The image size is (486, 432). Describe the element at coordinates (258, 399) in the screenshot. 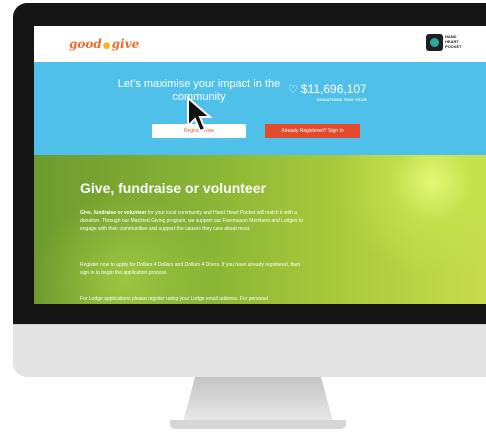

I see `monitor-stand` at that location.